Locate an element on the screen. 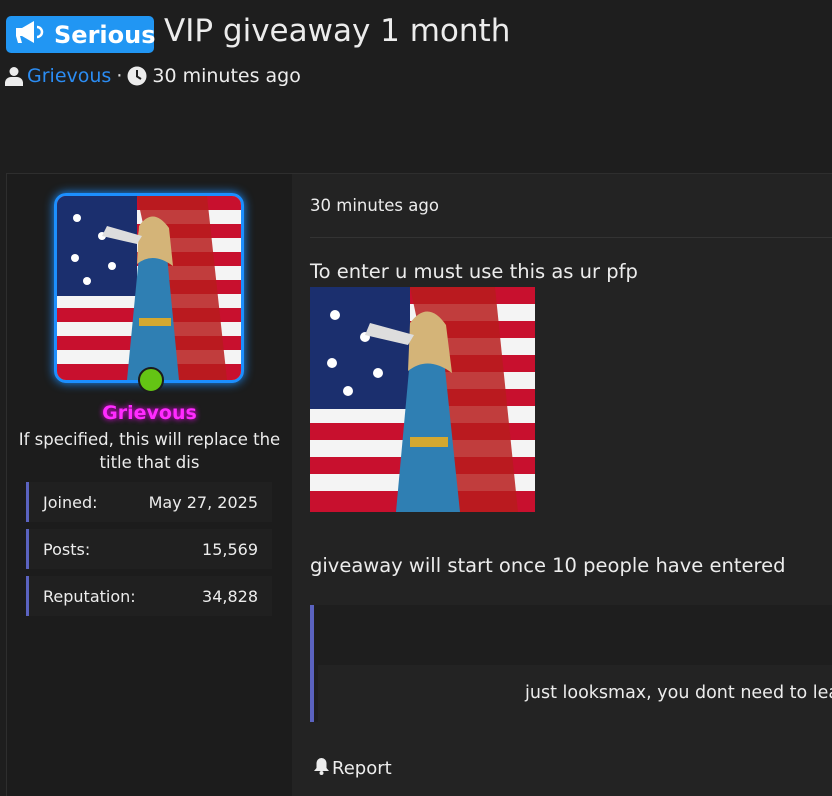 The height and width of the screenshot is (796, 832). quote-body: just looksmax, you dont need to lear is located at coordinates (575, 693).